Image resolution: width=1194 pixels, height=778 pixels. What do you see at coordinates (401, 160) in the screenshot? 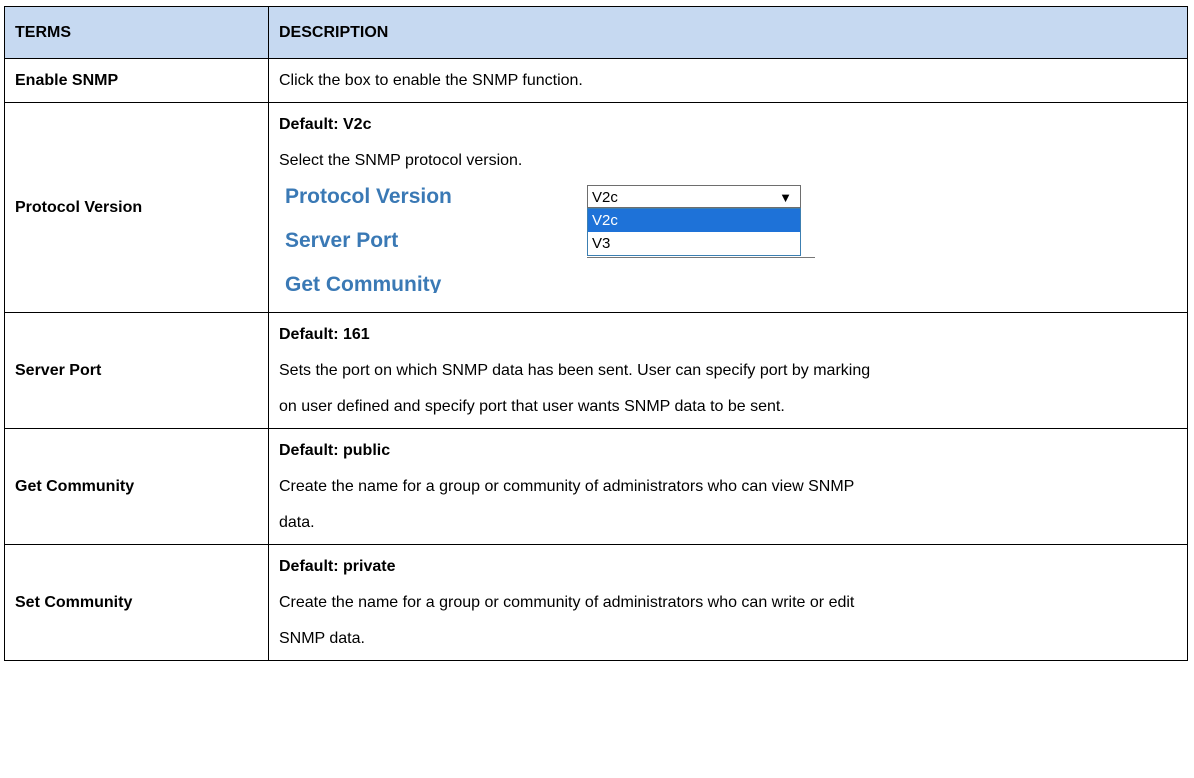
I see `description-line: Select the SNMP protocol version.` at bounding box center [401, 160].